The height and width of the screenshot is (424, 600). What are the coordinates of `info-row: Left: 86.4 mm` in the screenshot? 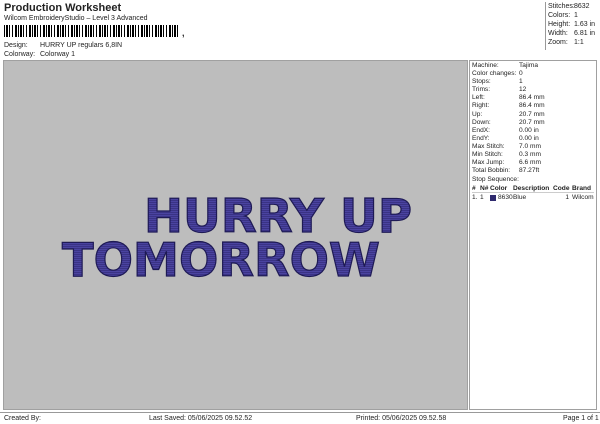 It's located at (533, 98).